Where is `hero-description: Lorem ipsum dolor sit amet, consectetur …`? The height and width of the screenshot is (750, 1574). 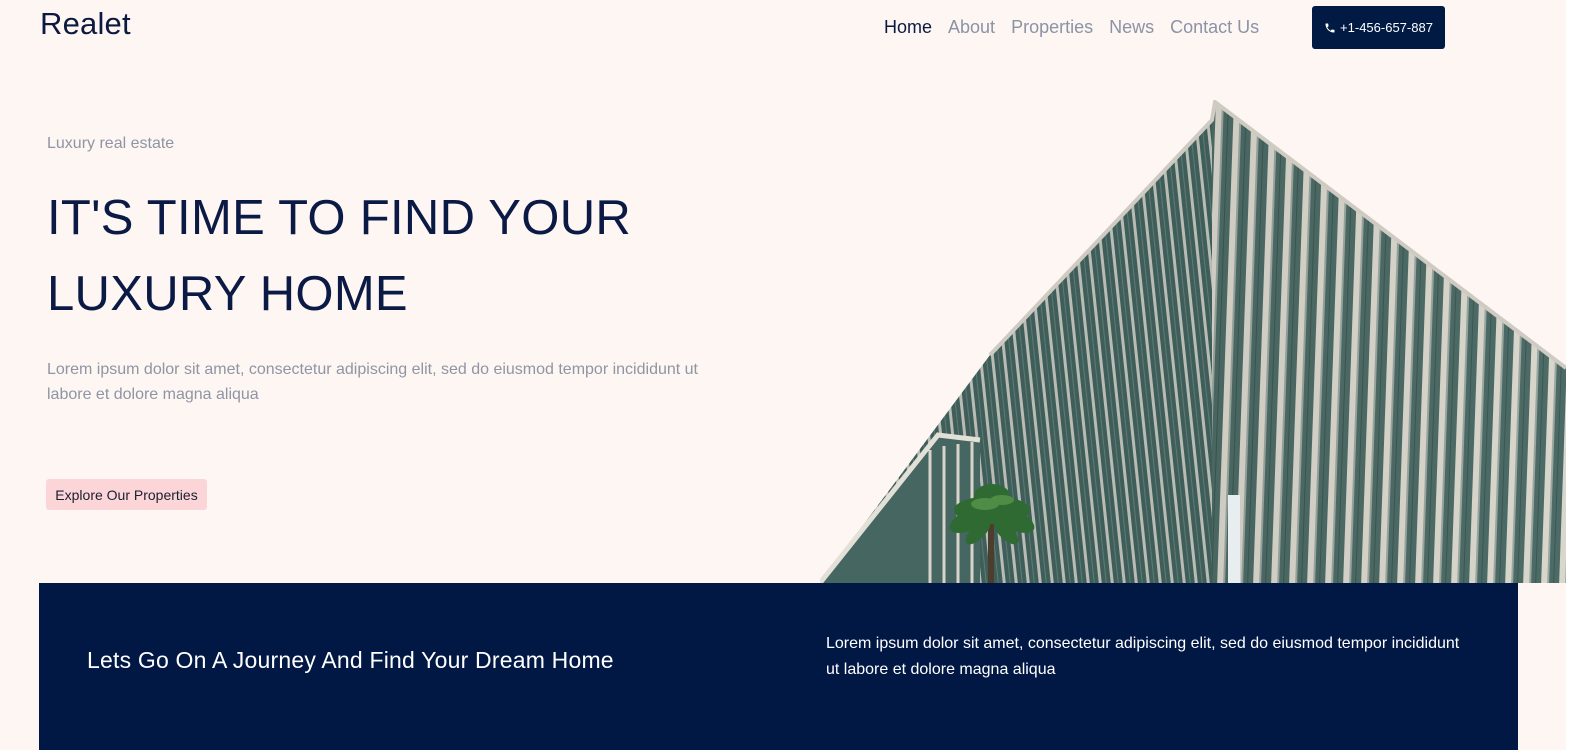
hero-description: Lorem ipsum dolor sit amet, consectetur … is located at coordinates (372, 382).